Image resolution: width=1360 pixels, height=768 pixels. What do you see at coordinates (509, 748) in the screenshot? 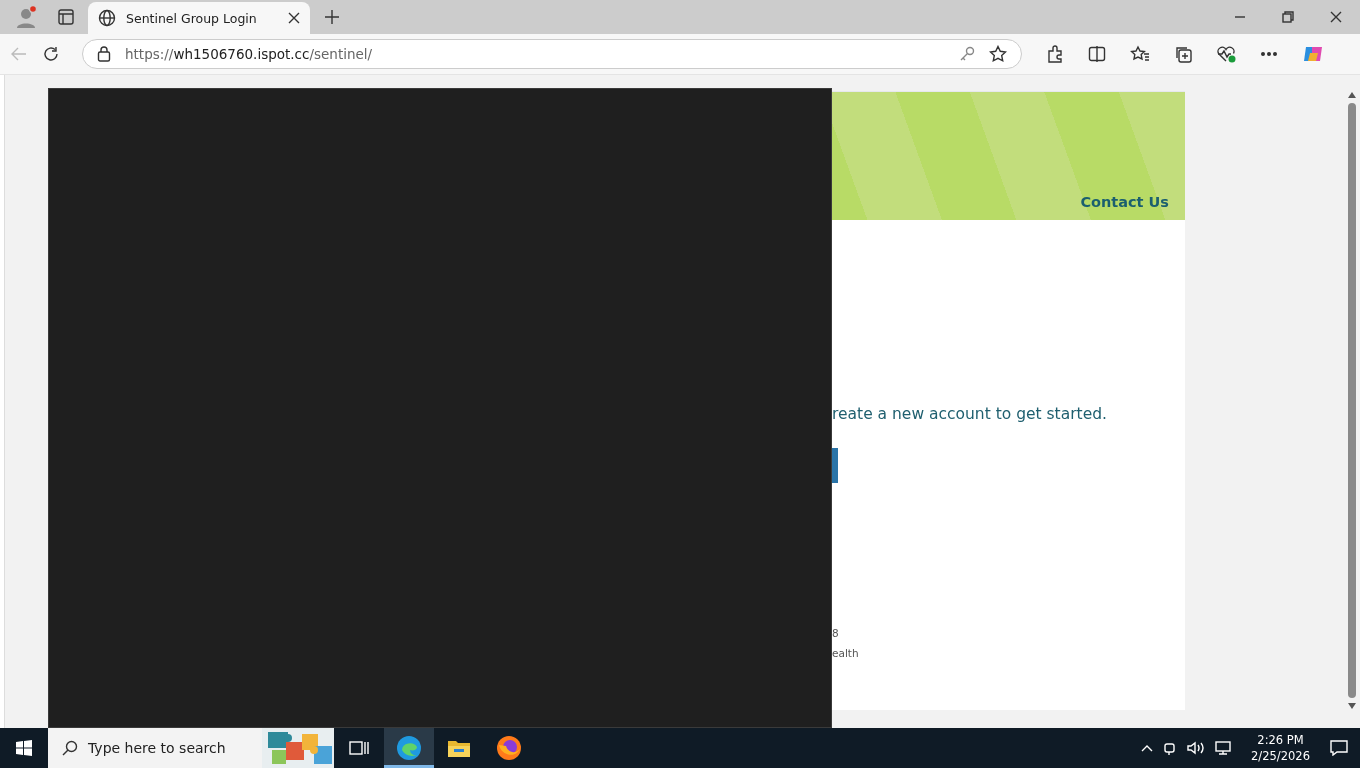
I see `firefox-icon` at bounding box center [509, 748].